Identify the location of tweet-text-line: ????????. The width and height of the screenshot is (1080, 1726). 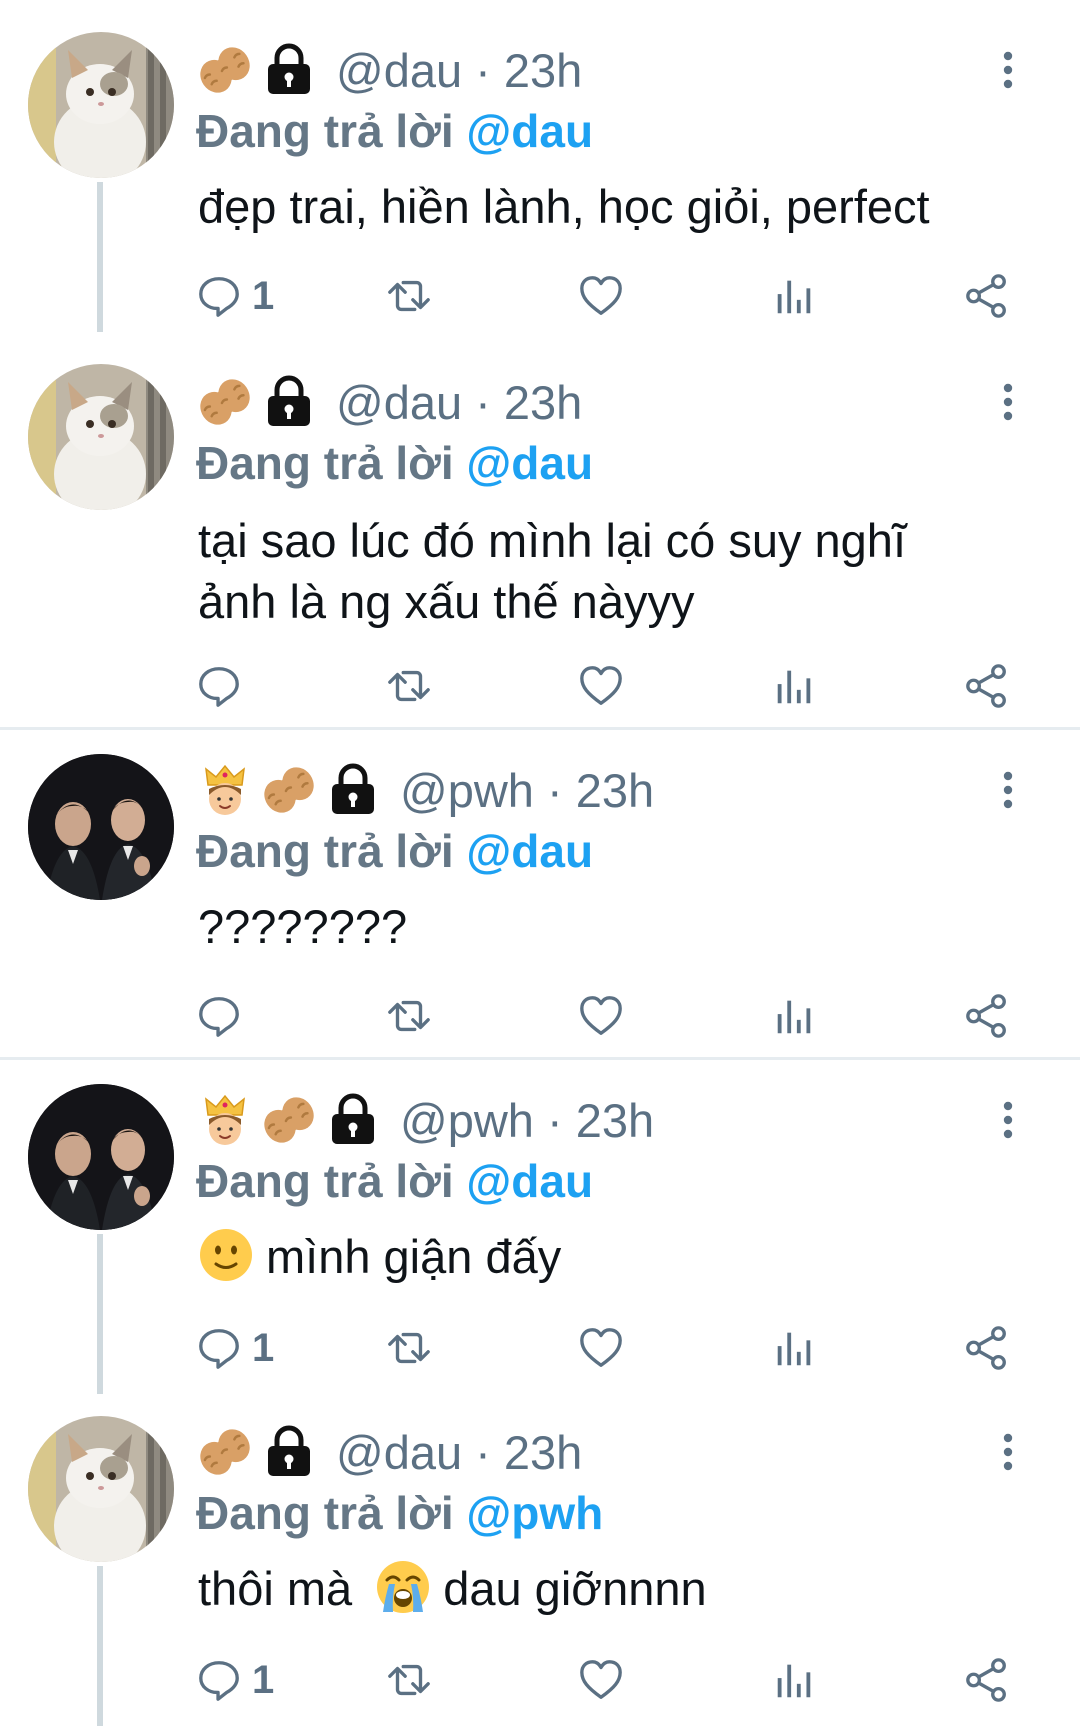
(303, 926).